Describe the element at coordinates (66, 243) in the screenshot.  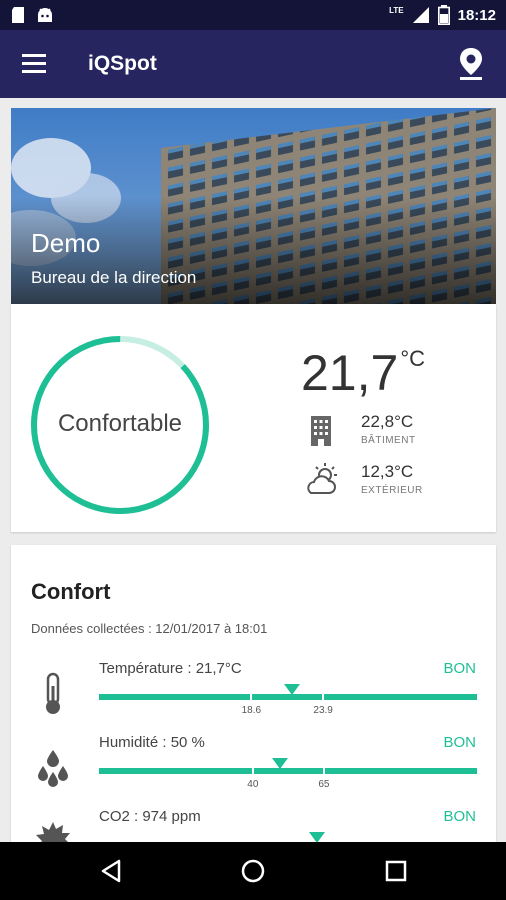
I see `site-name: Demo` at that location.